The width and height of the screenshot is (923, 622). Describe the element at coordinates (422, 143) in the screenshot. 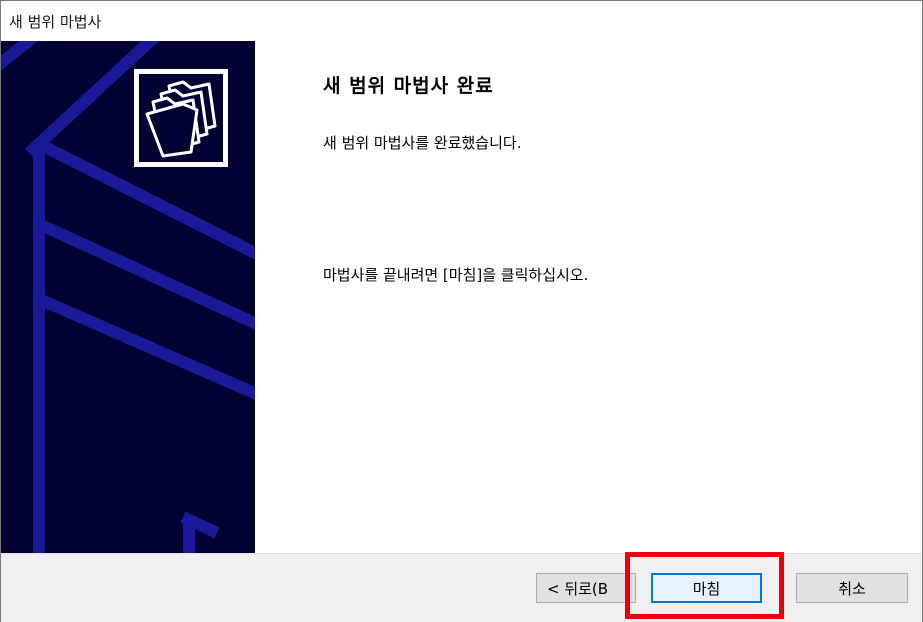

I see `completion-message: 새 범위 마법사를 완료했습니다.` at that location.